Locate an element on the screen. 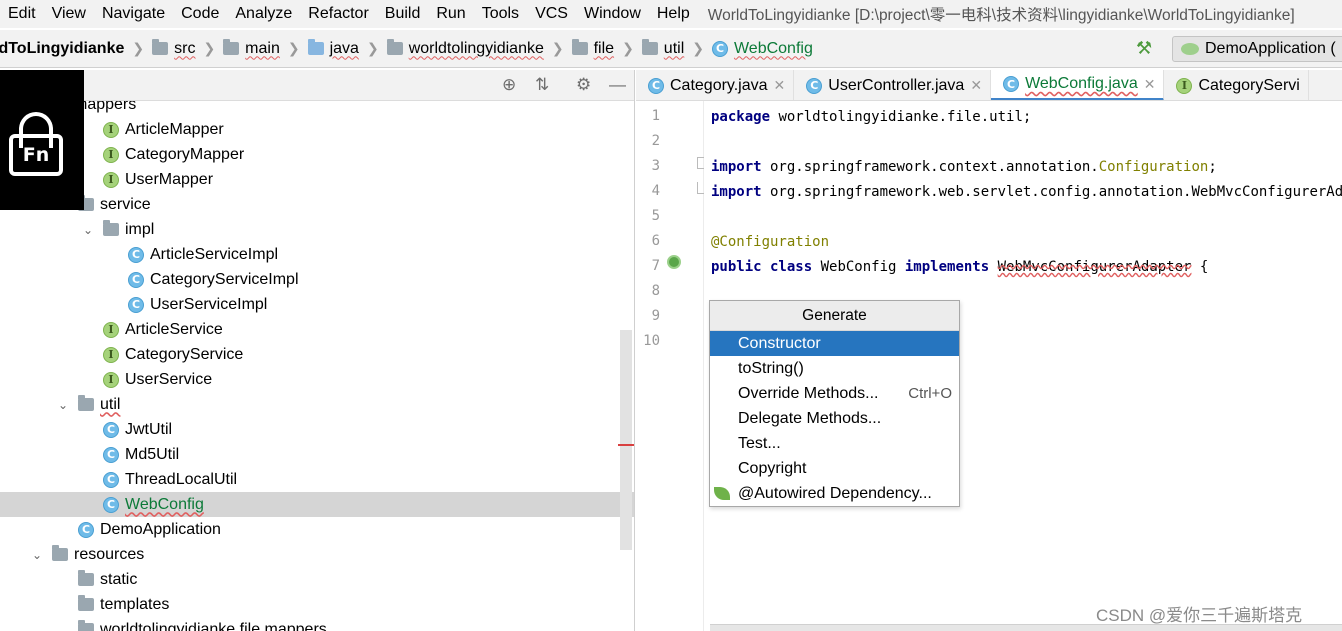  breadcrumb-item: file is located at coordinates (593, 48).